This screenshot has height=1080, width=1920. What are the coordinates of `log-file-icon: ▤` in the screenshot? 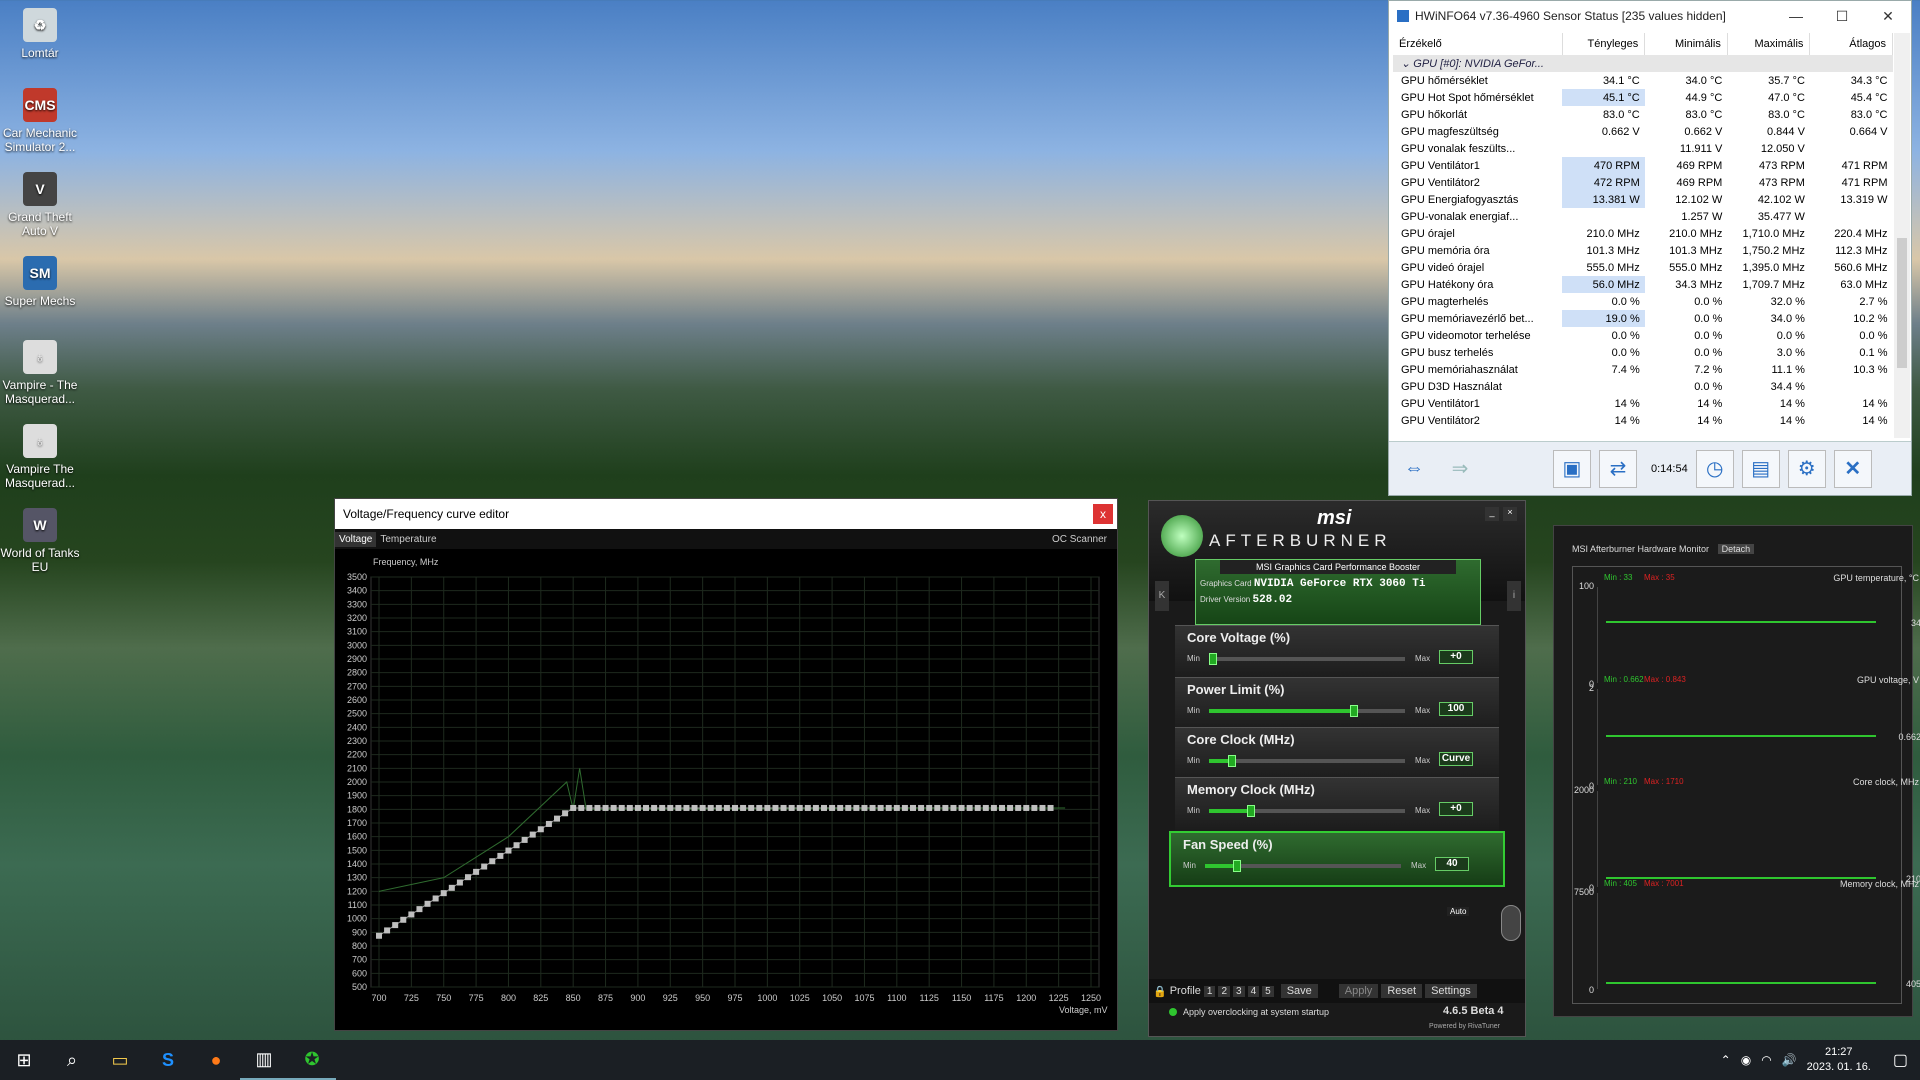 It's located at (1760, 468).